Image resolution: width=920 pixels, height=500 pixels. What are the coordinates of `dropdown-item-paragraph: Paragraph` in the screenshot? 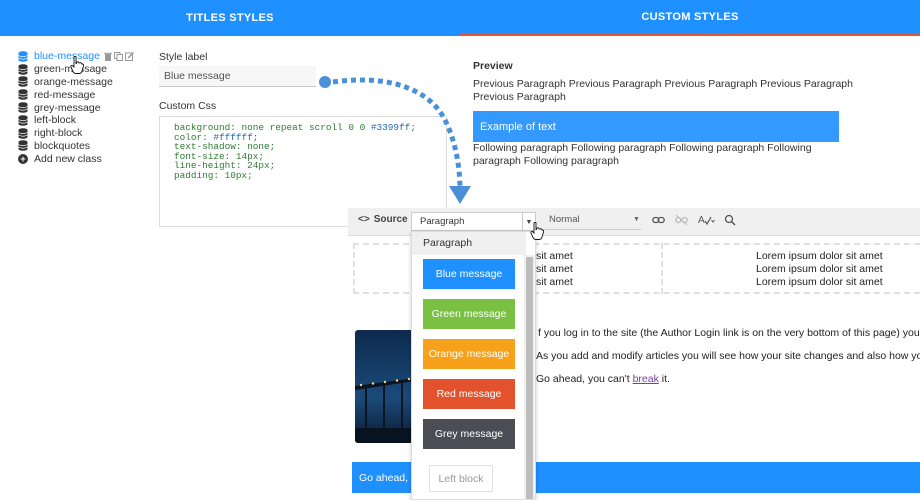 It's located at (469, 243).